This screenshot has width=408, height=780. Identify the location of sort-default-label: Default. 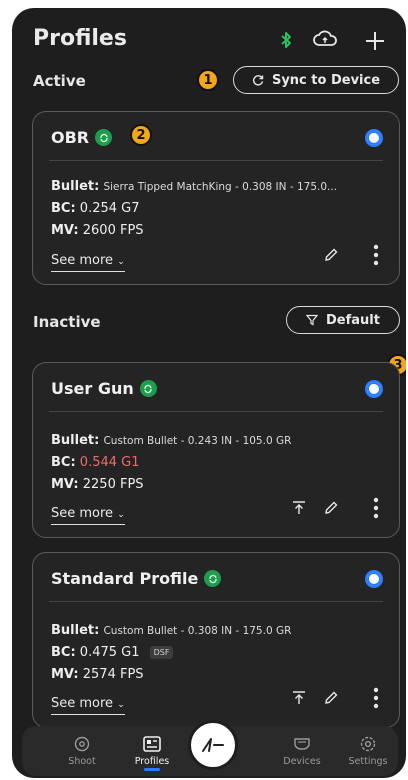
(353, 320).